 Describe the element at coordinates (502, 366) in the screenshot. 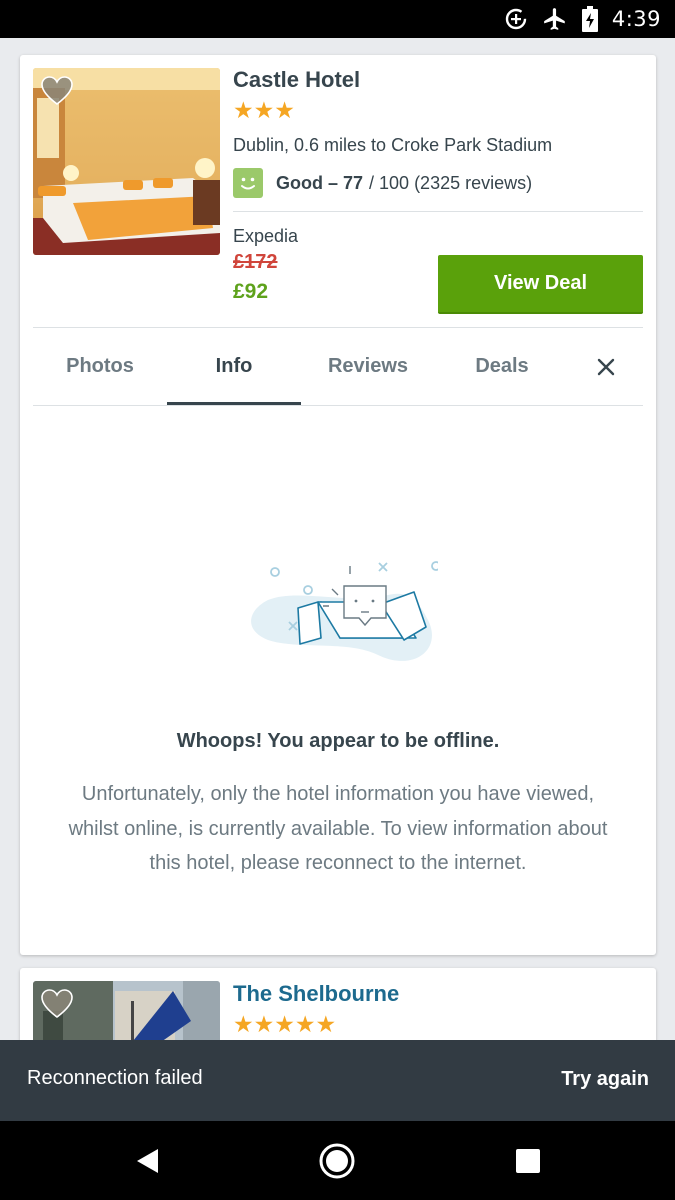

I see `tab-deals: Deals` at that location.